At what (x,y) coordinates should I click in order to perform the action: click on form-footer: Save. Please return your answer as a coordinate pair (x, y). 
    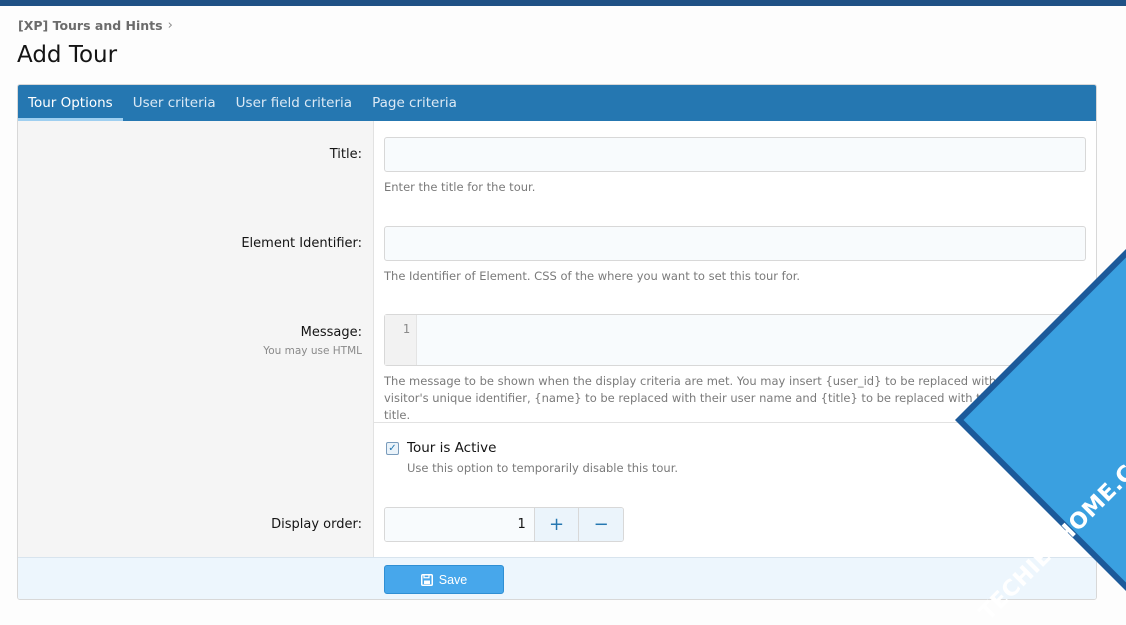
    Looking at the image, I should click on (557, 578).